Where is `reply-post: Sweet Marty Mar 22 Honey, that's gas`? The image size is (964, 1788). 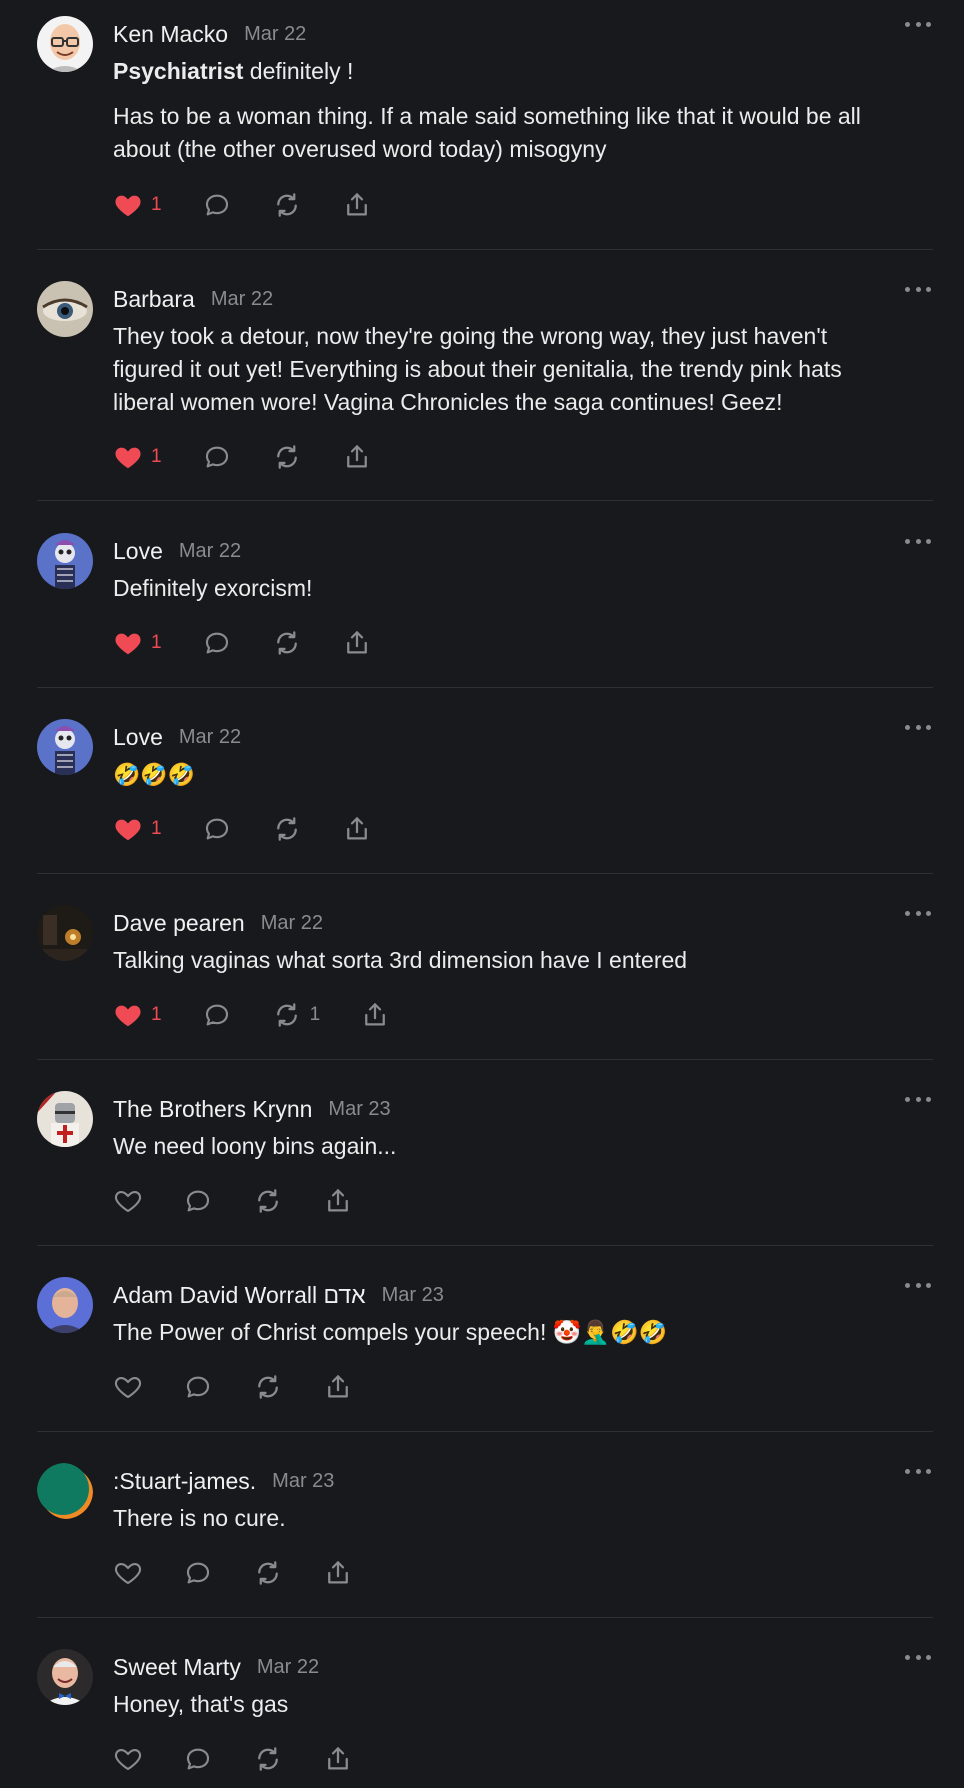 reply-post: Sweet Marty Mar 22 Honey, that's gas is located at coordinates (485, 1703).